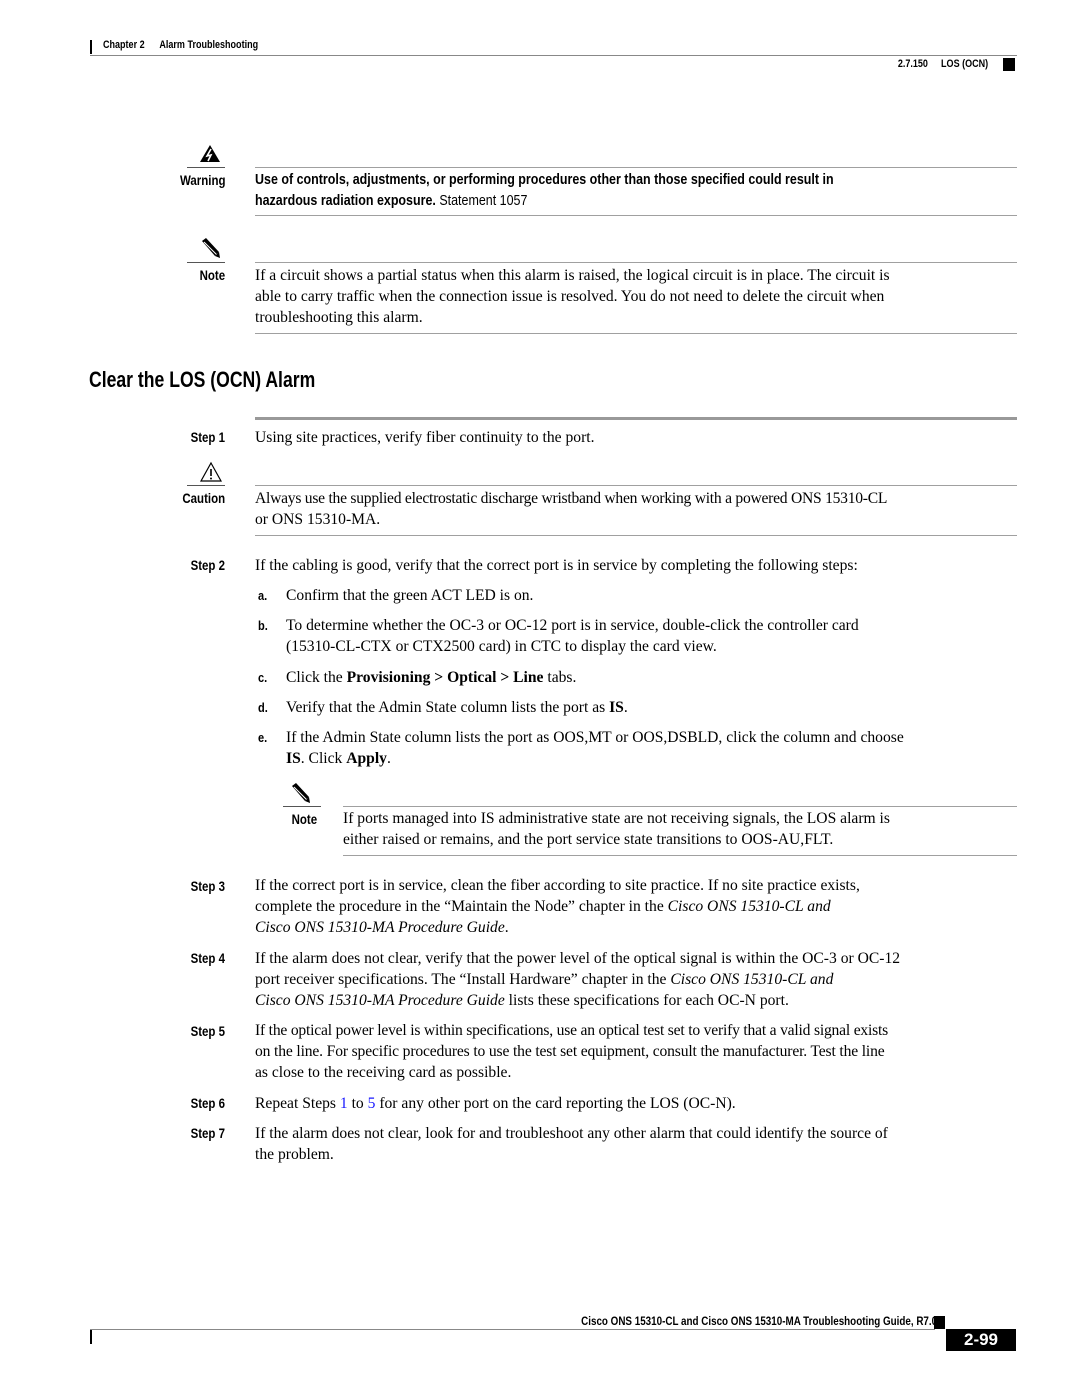 This screenshot has width=1080, height=1397. I want to click on header-section: 2.7.150 LOS (OCN), so click(943, 64).